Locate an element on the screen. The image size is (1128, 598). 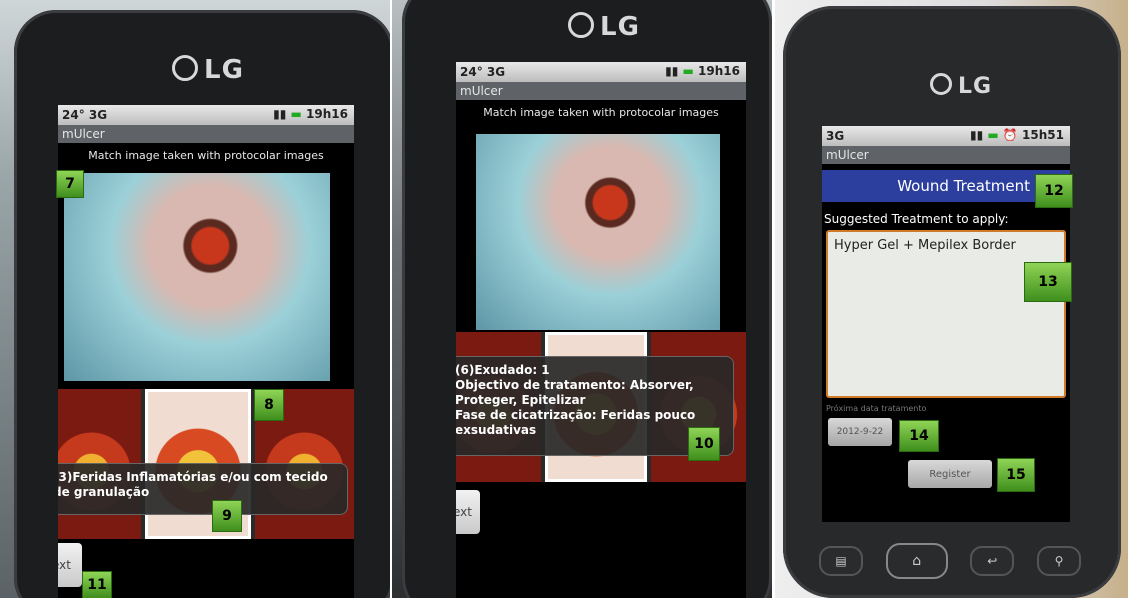
annotation-badge-14: 14 is located at coordinates (919, 436).